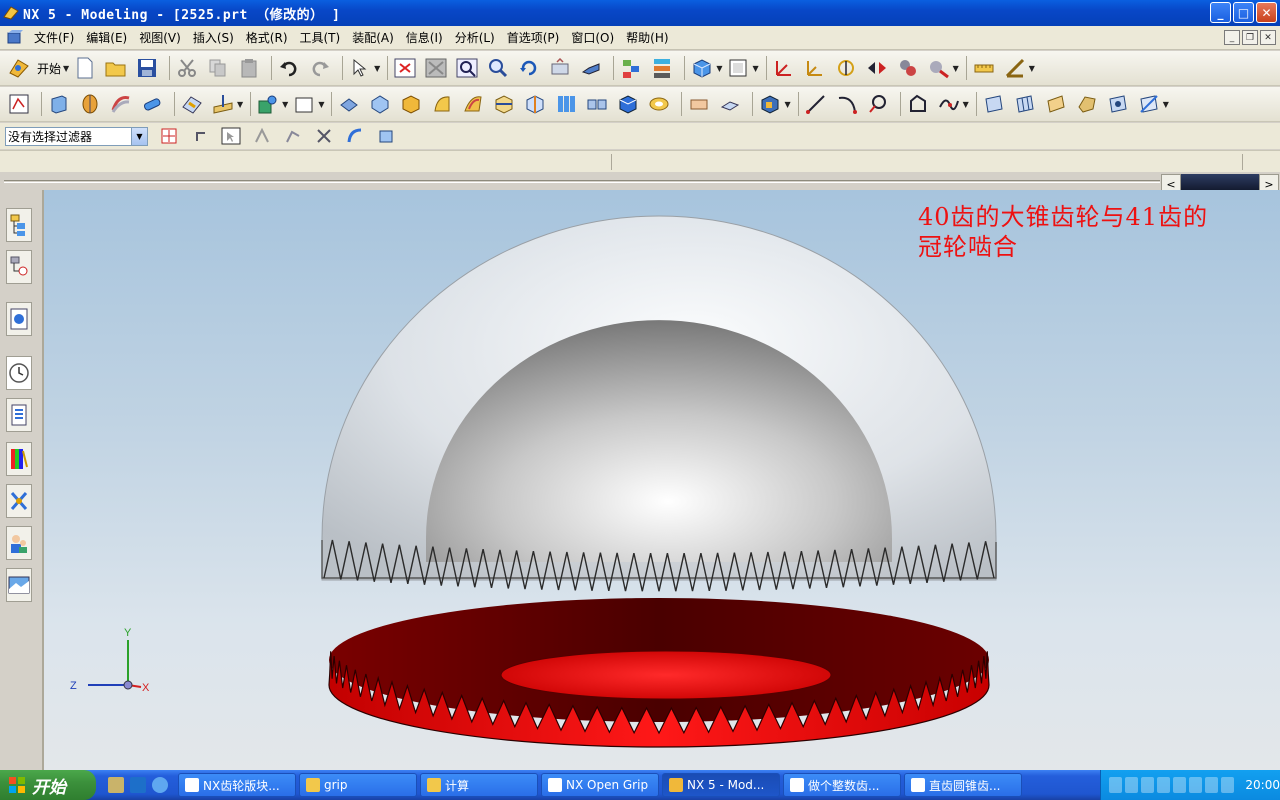  What do you see at coordinates (19, 373) in the screenshot?
I see `history-tab-icon` at bounding box center [19, 373].